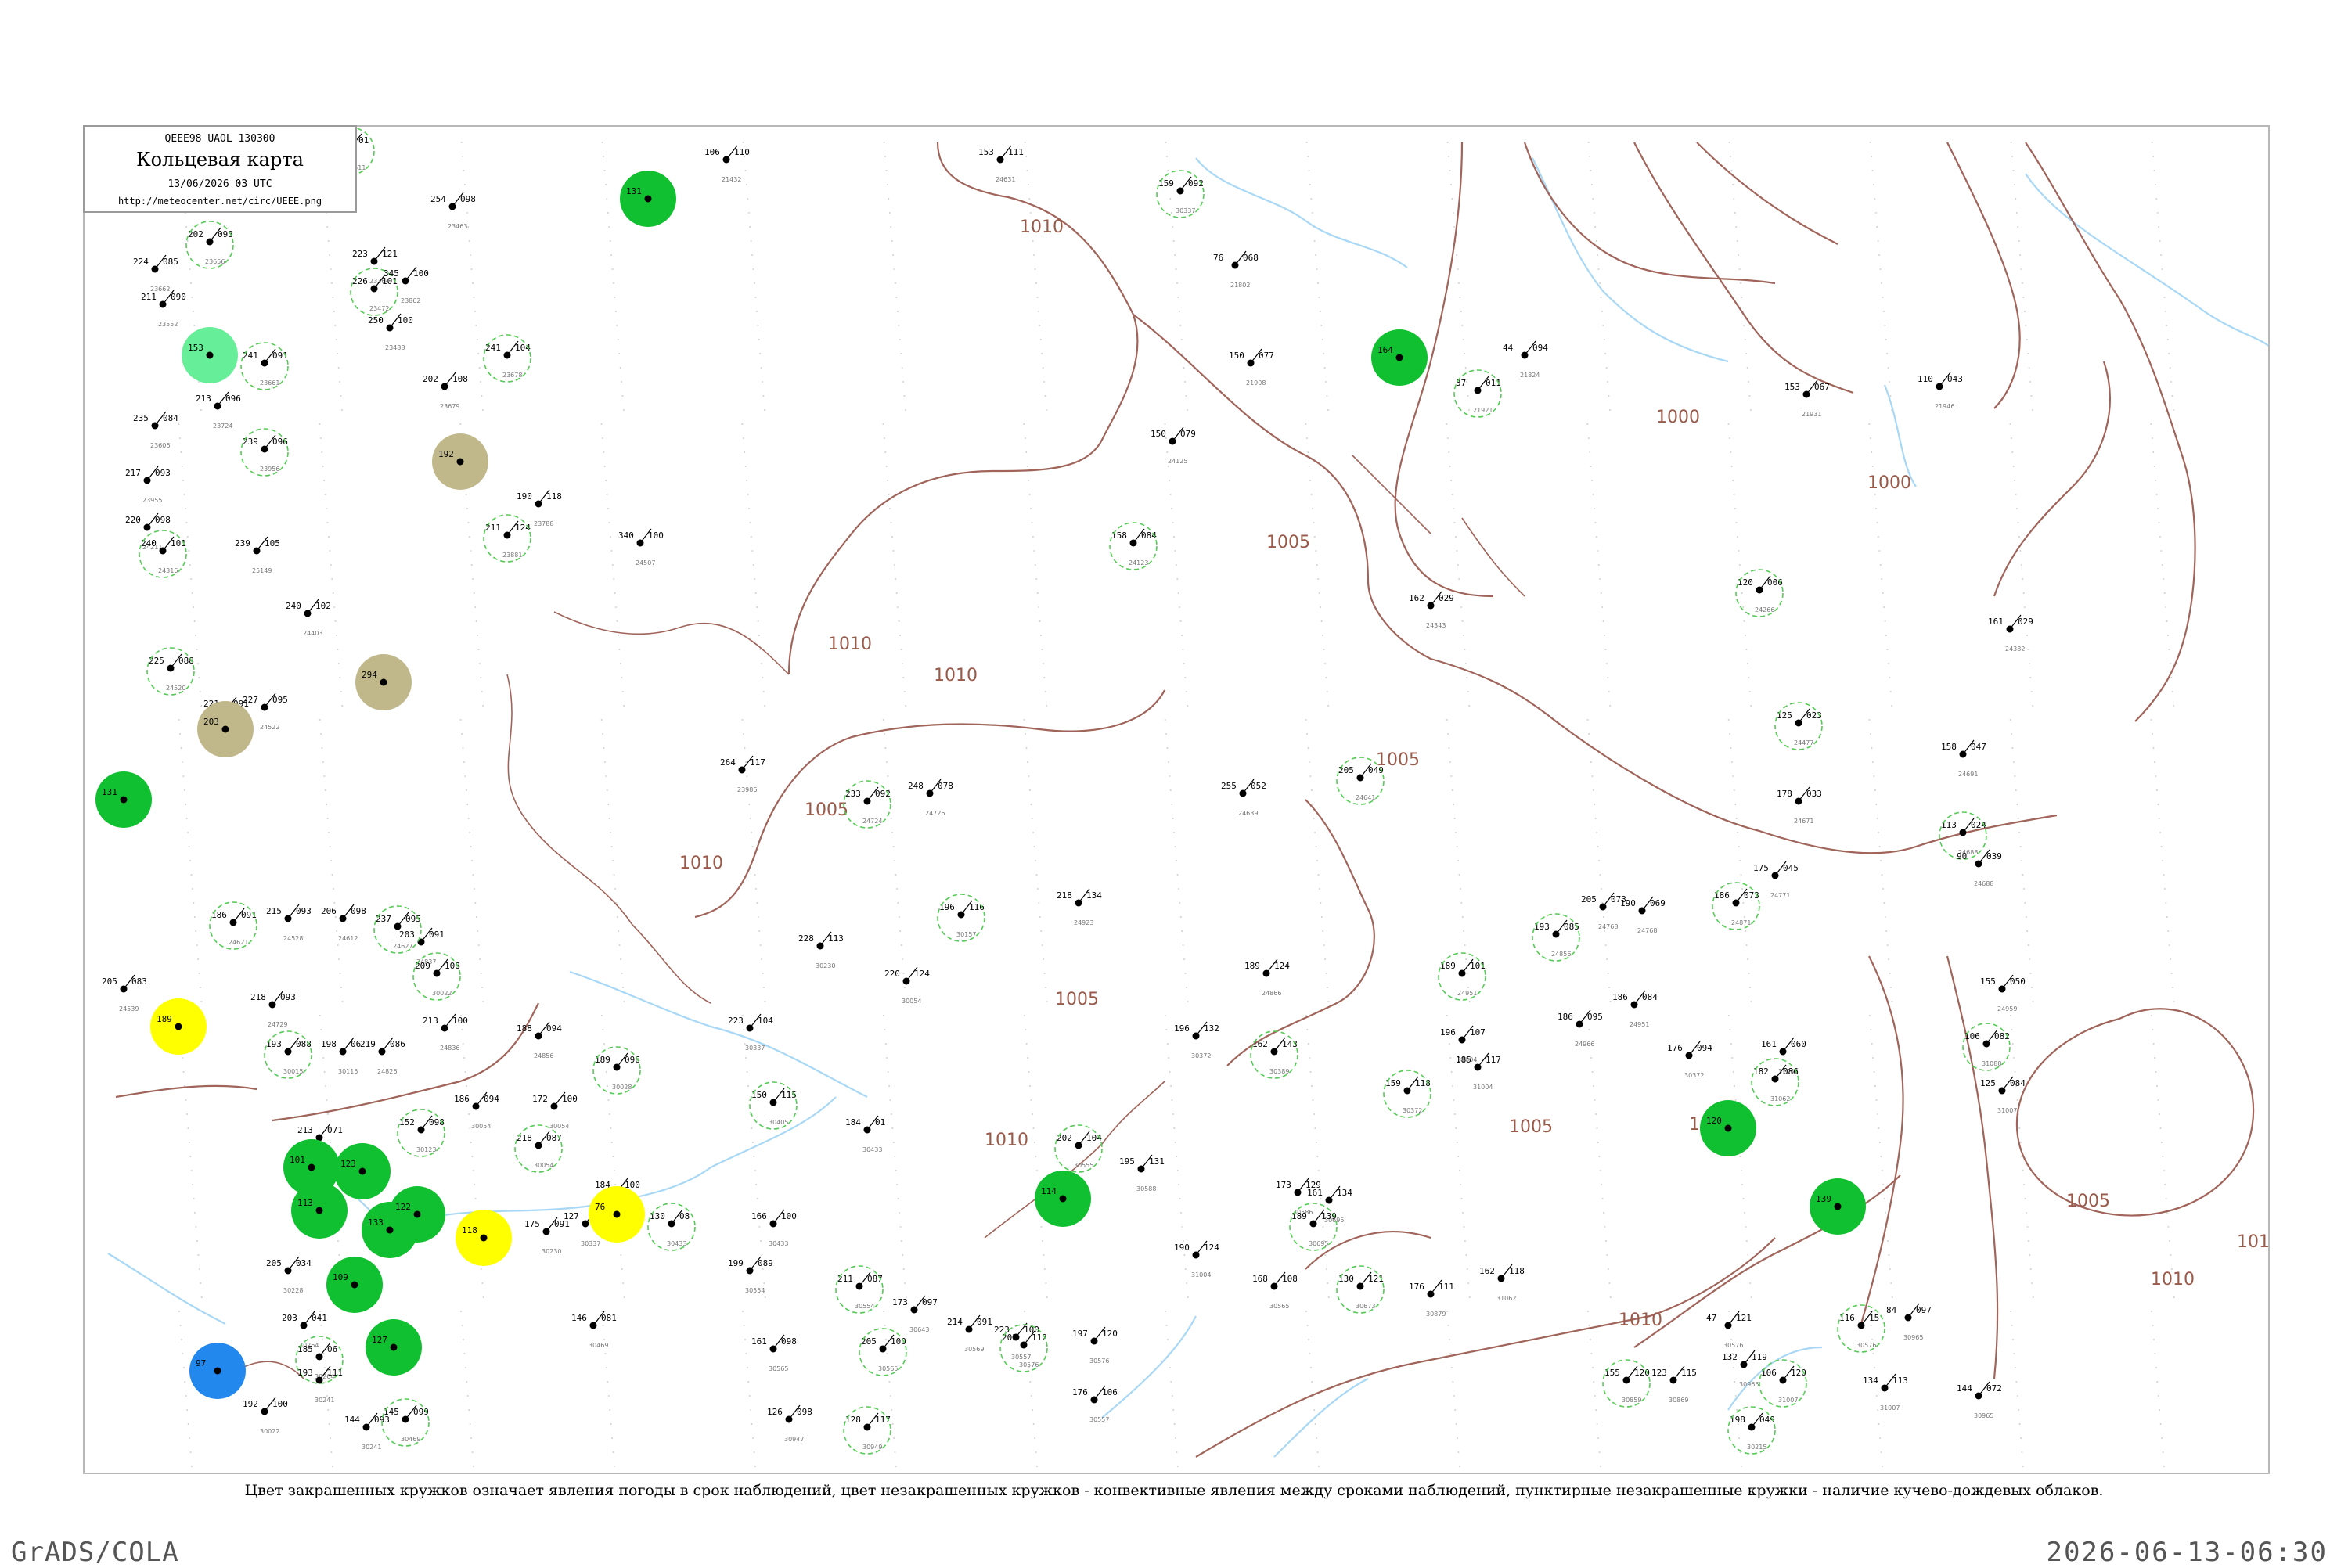  What do you see at coordinates (1399, 357) in the screenshot?
I see `filled-station-green: 164` at bounding box center [1399, 357].